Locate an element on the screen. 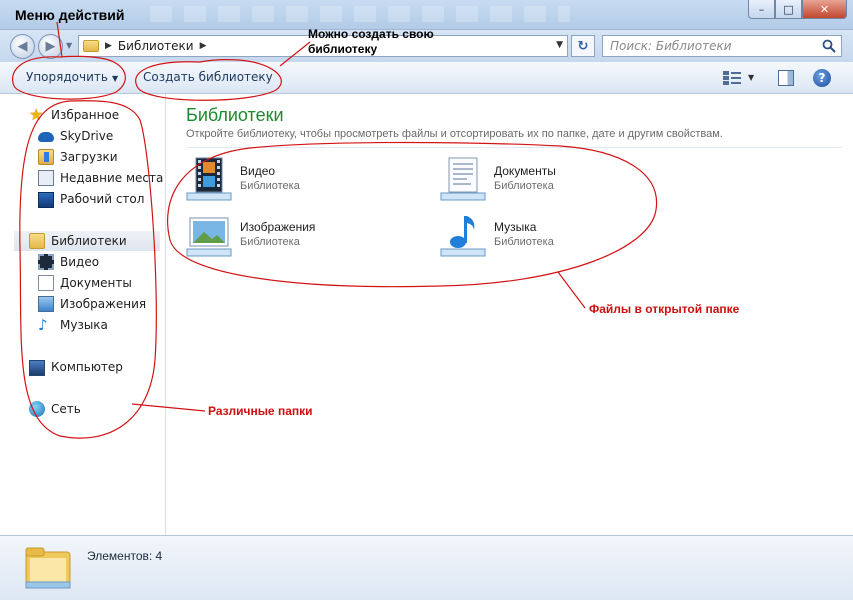 This screenshot has width=853, height=600. annotation-action-menu: Меню действий is located at coordinates (70, 15).